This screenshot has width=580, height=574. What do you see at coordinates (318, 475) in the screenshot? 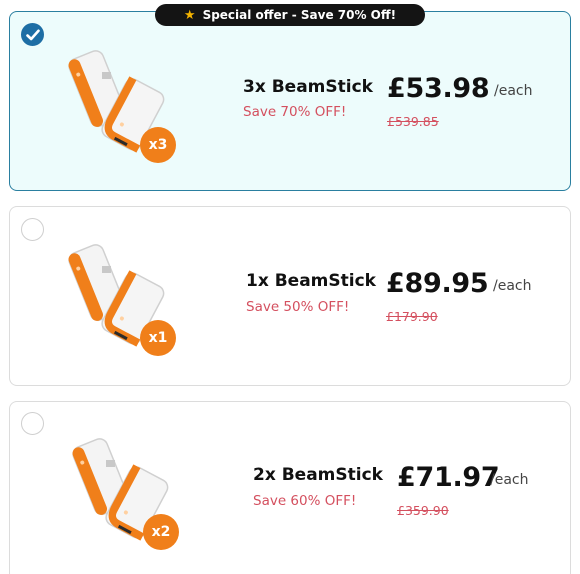
I see `product-name: 2x BeamStick` at bounding box center [318, 475].